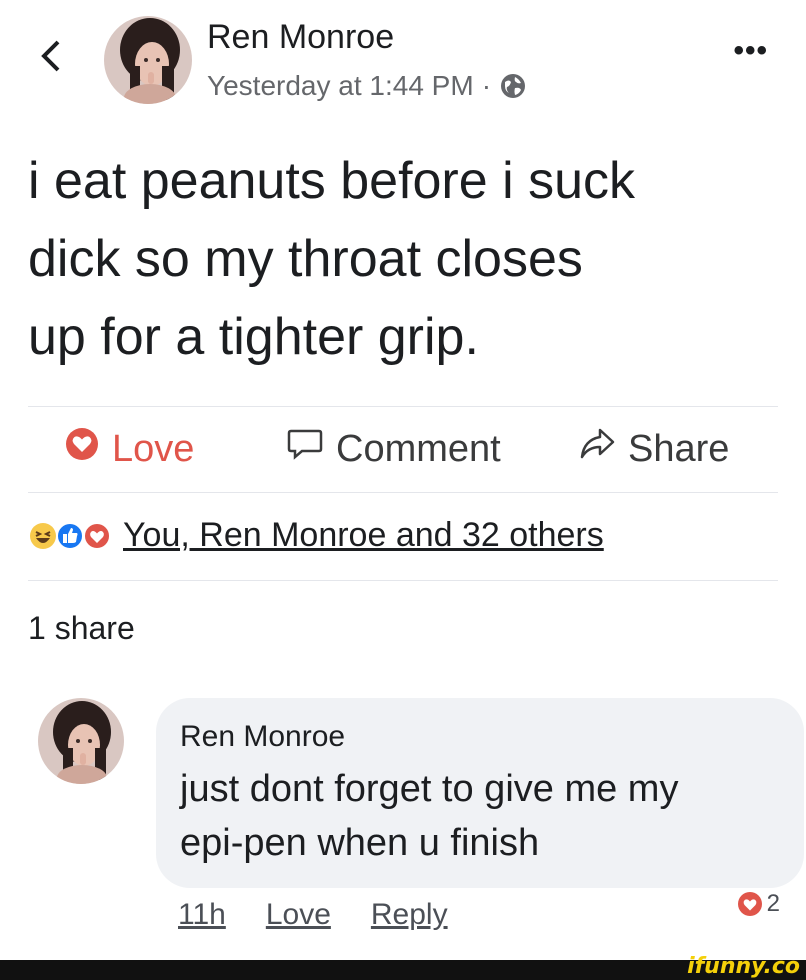  Describe the element at coordinates (82, 449) in the screenshot. I see `love-reaction-icon` at that location.